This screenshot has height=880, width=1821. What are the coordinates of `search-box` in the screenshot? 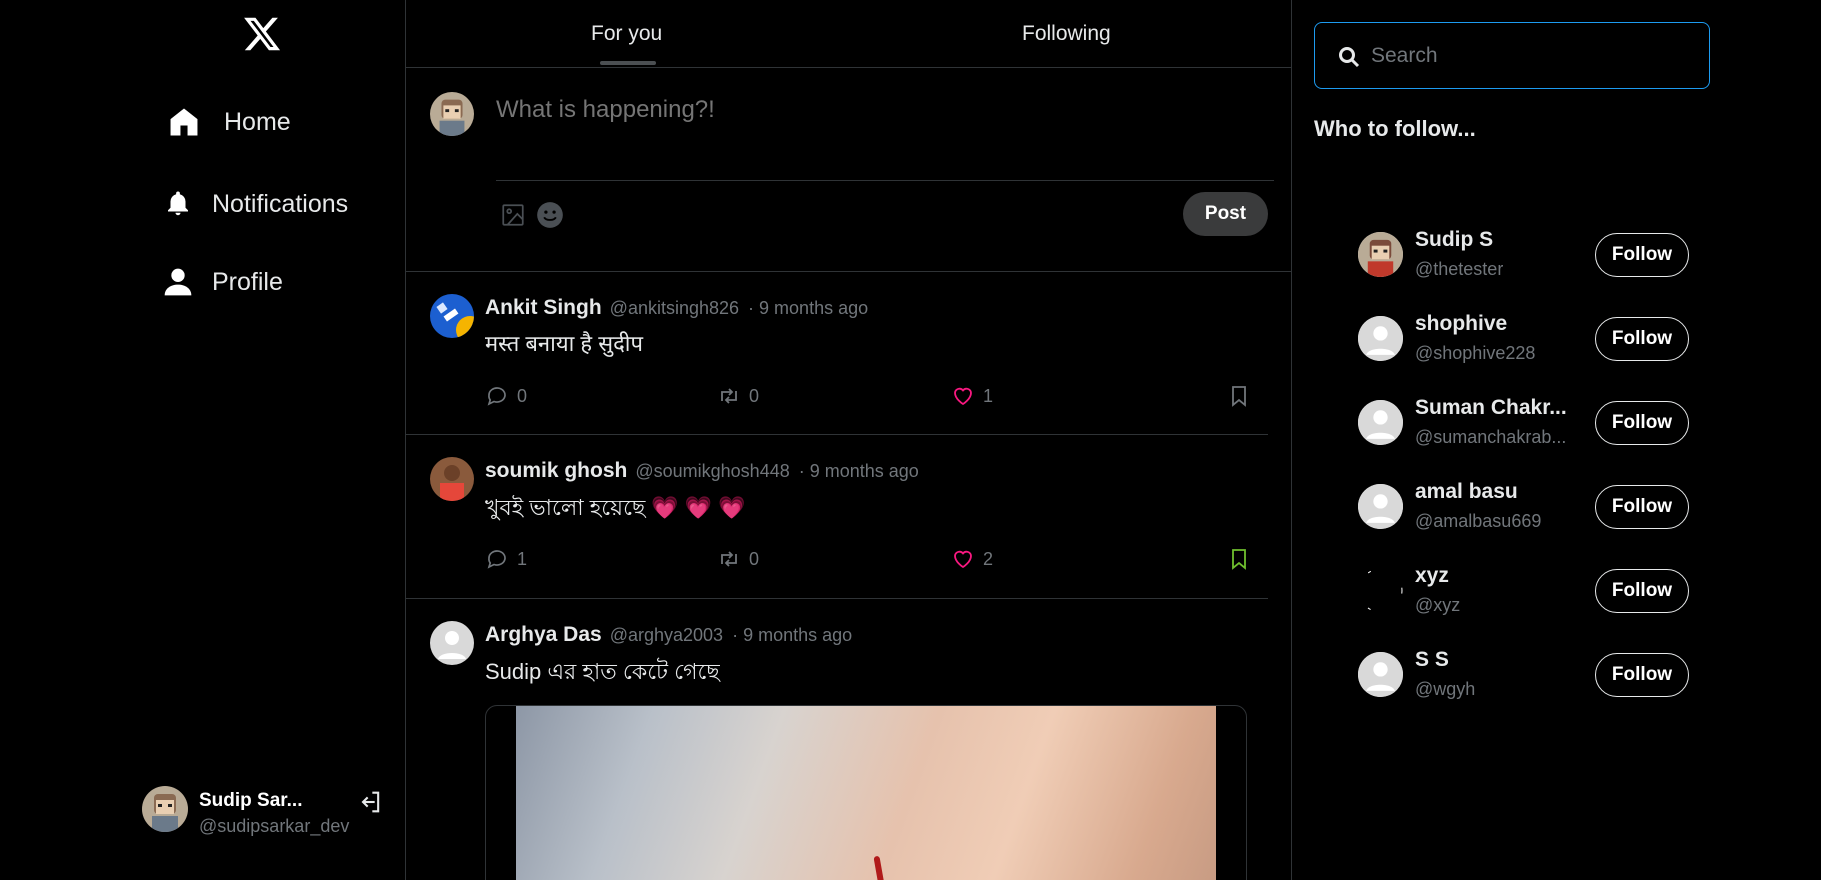 It's located at (1512, 55).